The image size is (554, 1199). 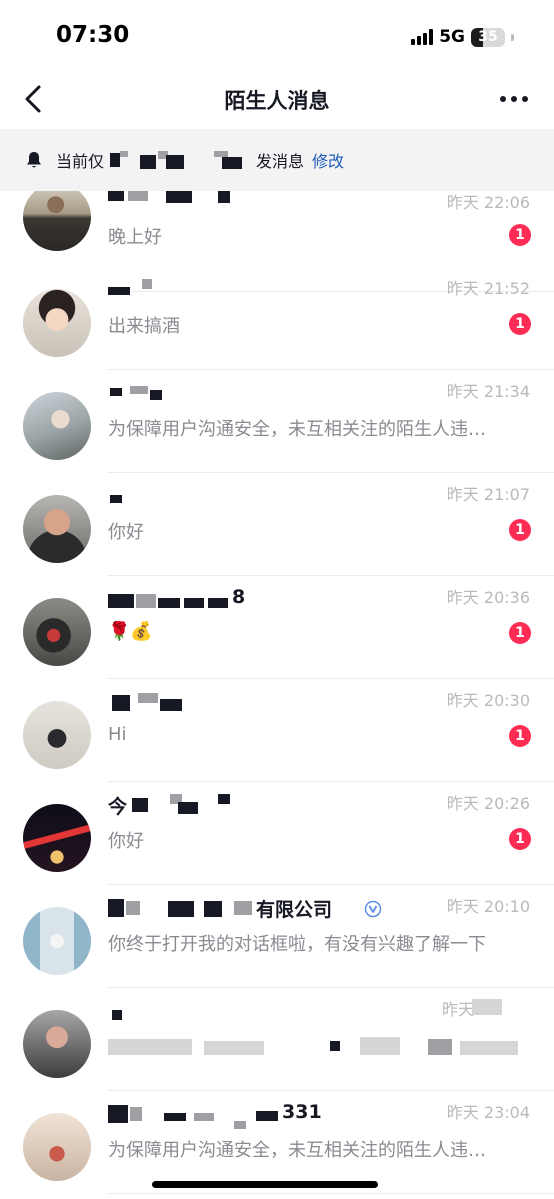 What do you see at coordinates (117, 734) in the screenshot?
I see `message-preview: Hi` at bounding box center [117, 734].